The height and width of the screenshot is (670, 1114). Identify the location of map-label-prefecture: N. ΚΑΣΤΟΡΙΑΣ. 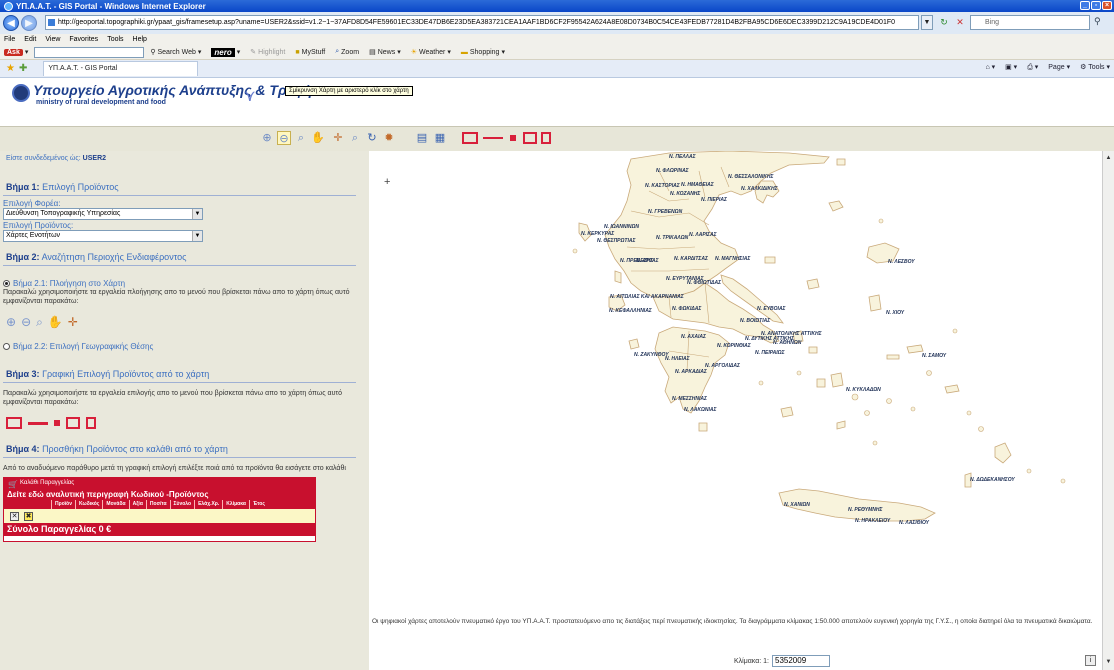
(662, 186).